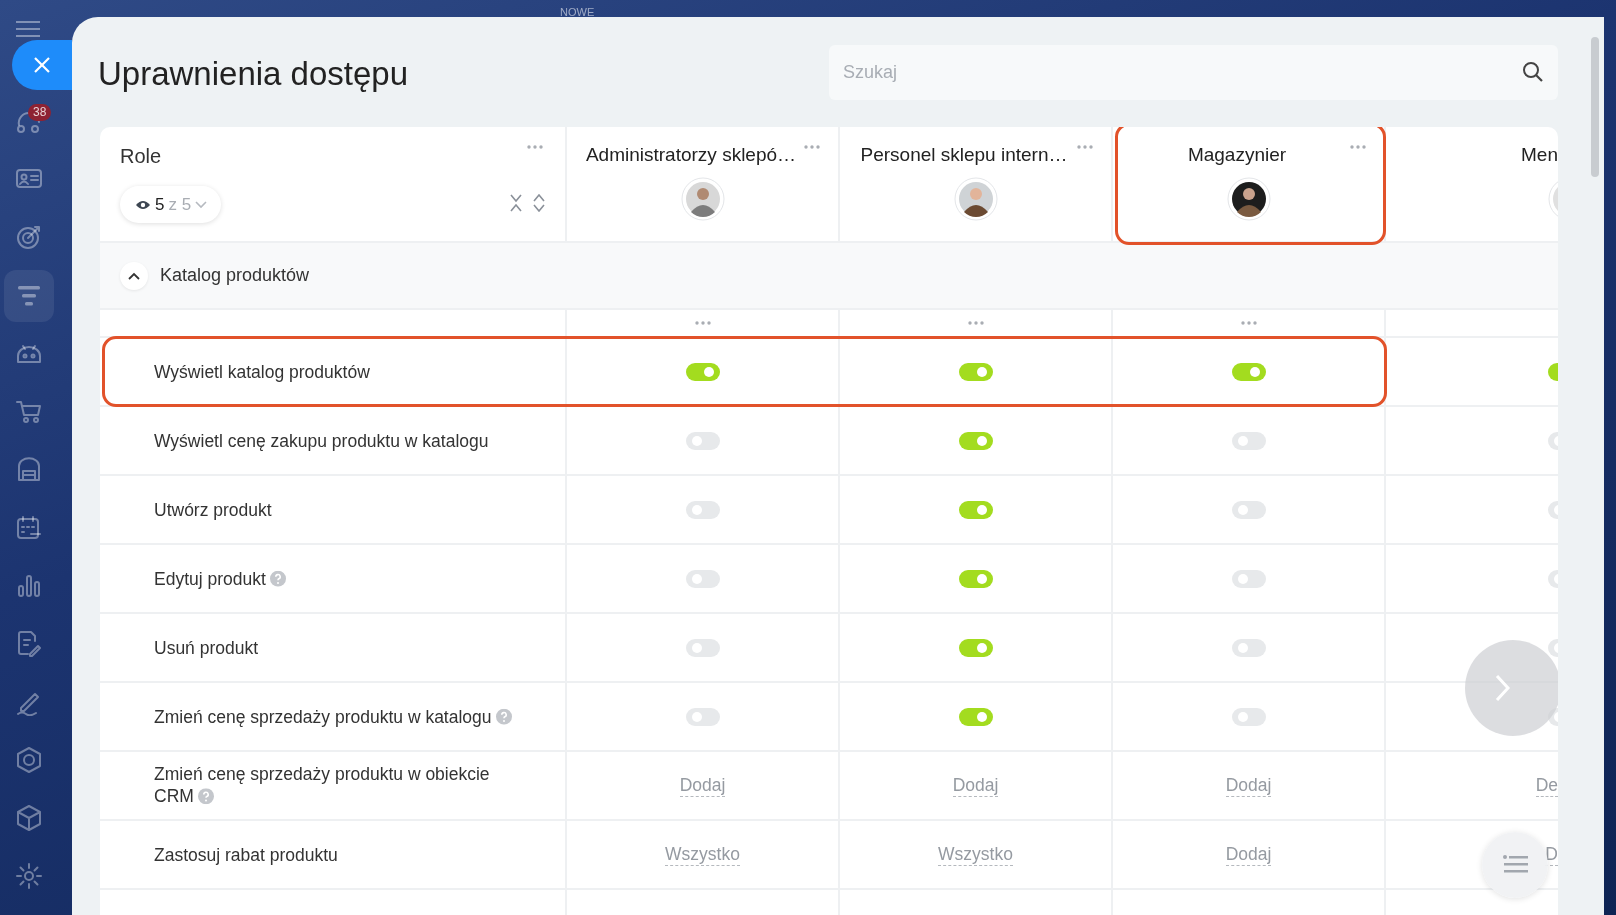  Describe the element at coordinates (1533, 72) in the screenshot. I see `search-icon` at that location.